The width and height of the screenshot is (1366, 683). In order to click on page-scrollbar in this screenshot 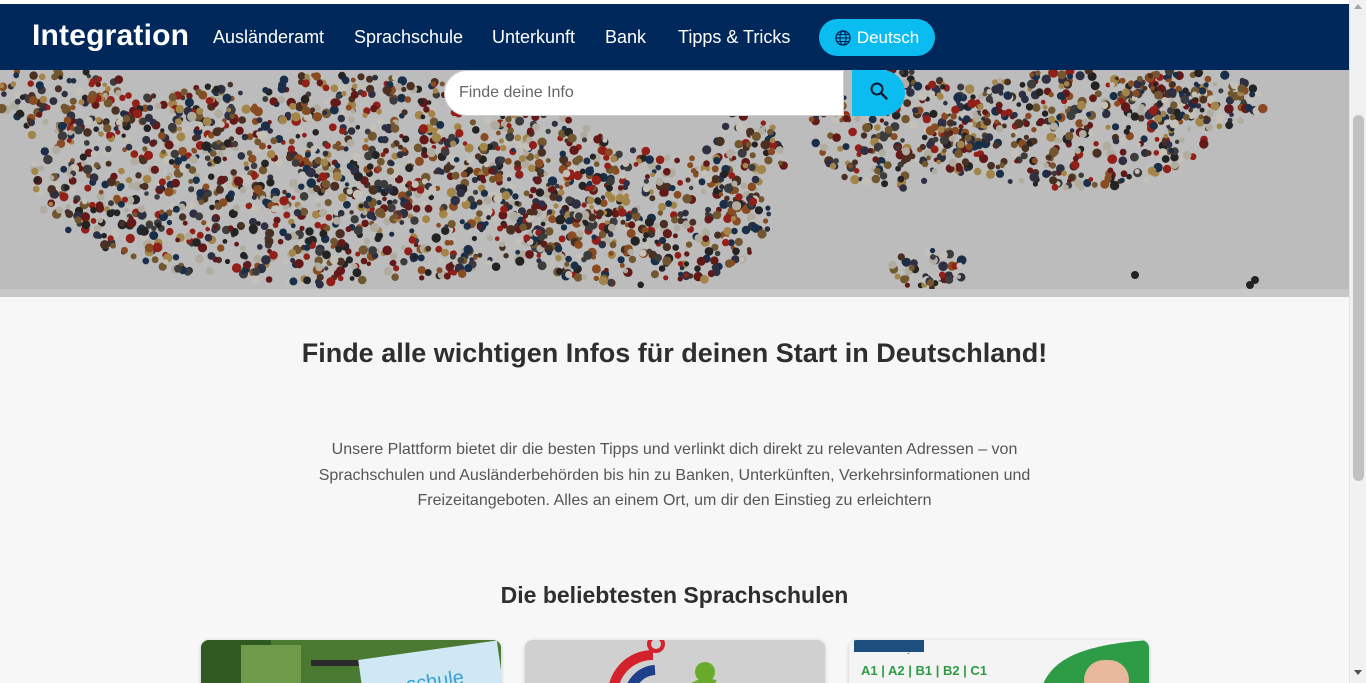, I will do `click(1357, 341)`.